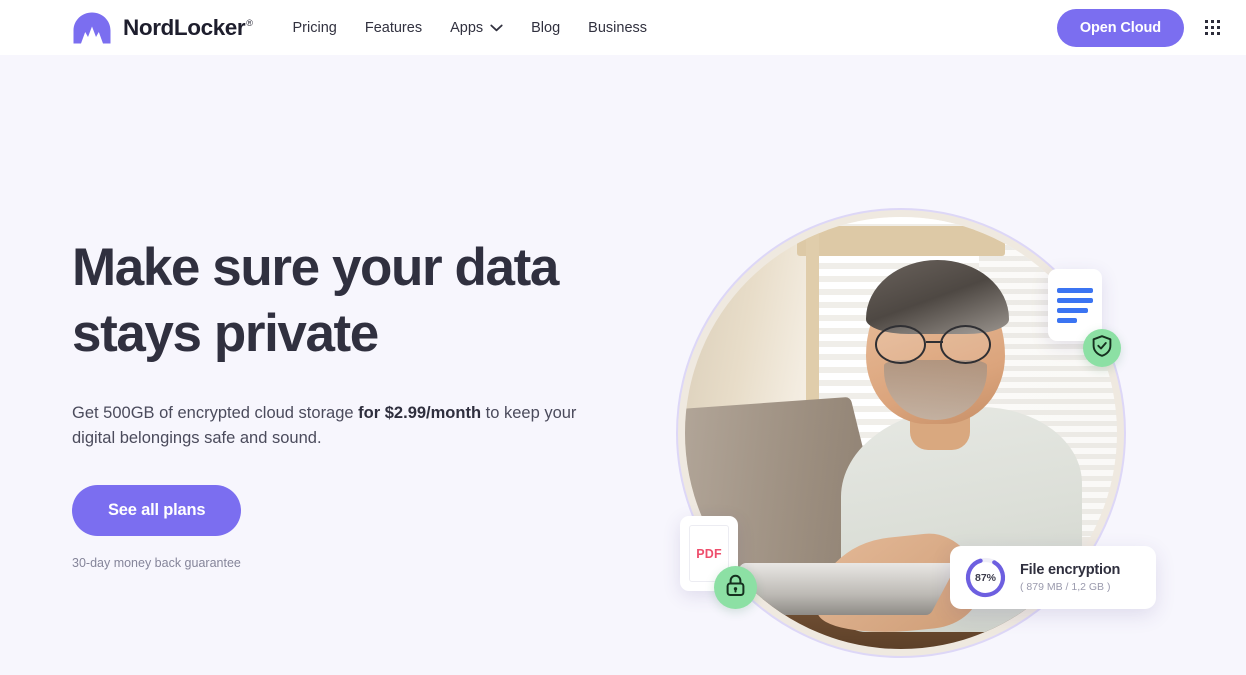  I want to click on see-all-plans-button: See all plans, so click(157, 510).